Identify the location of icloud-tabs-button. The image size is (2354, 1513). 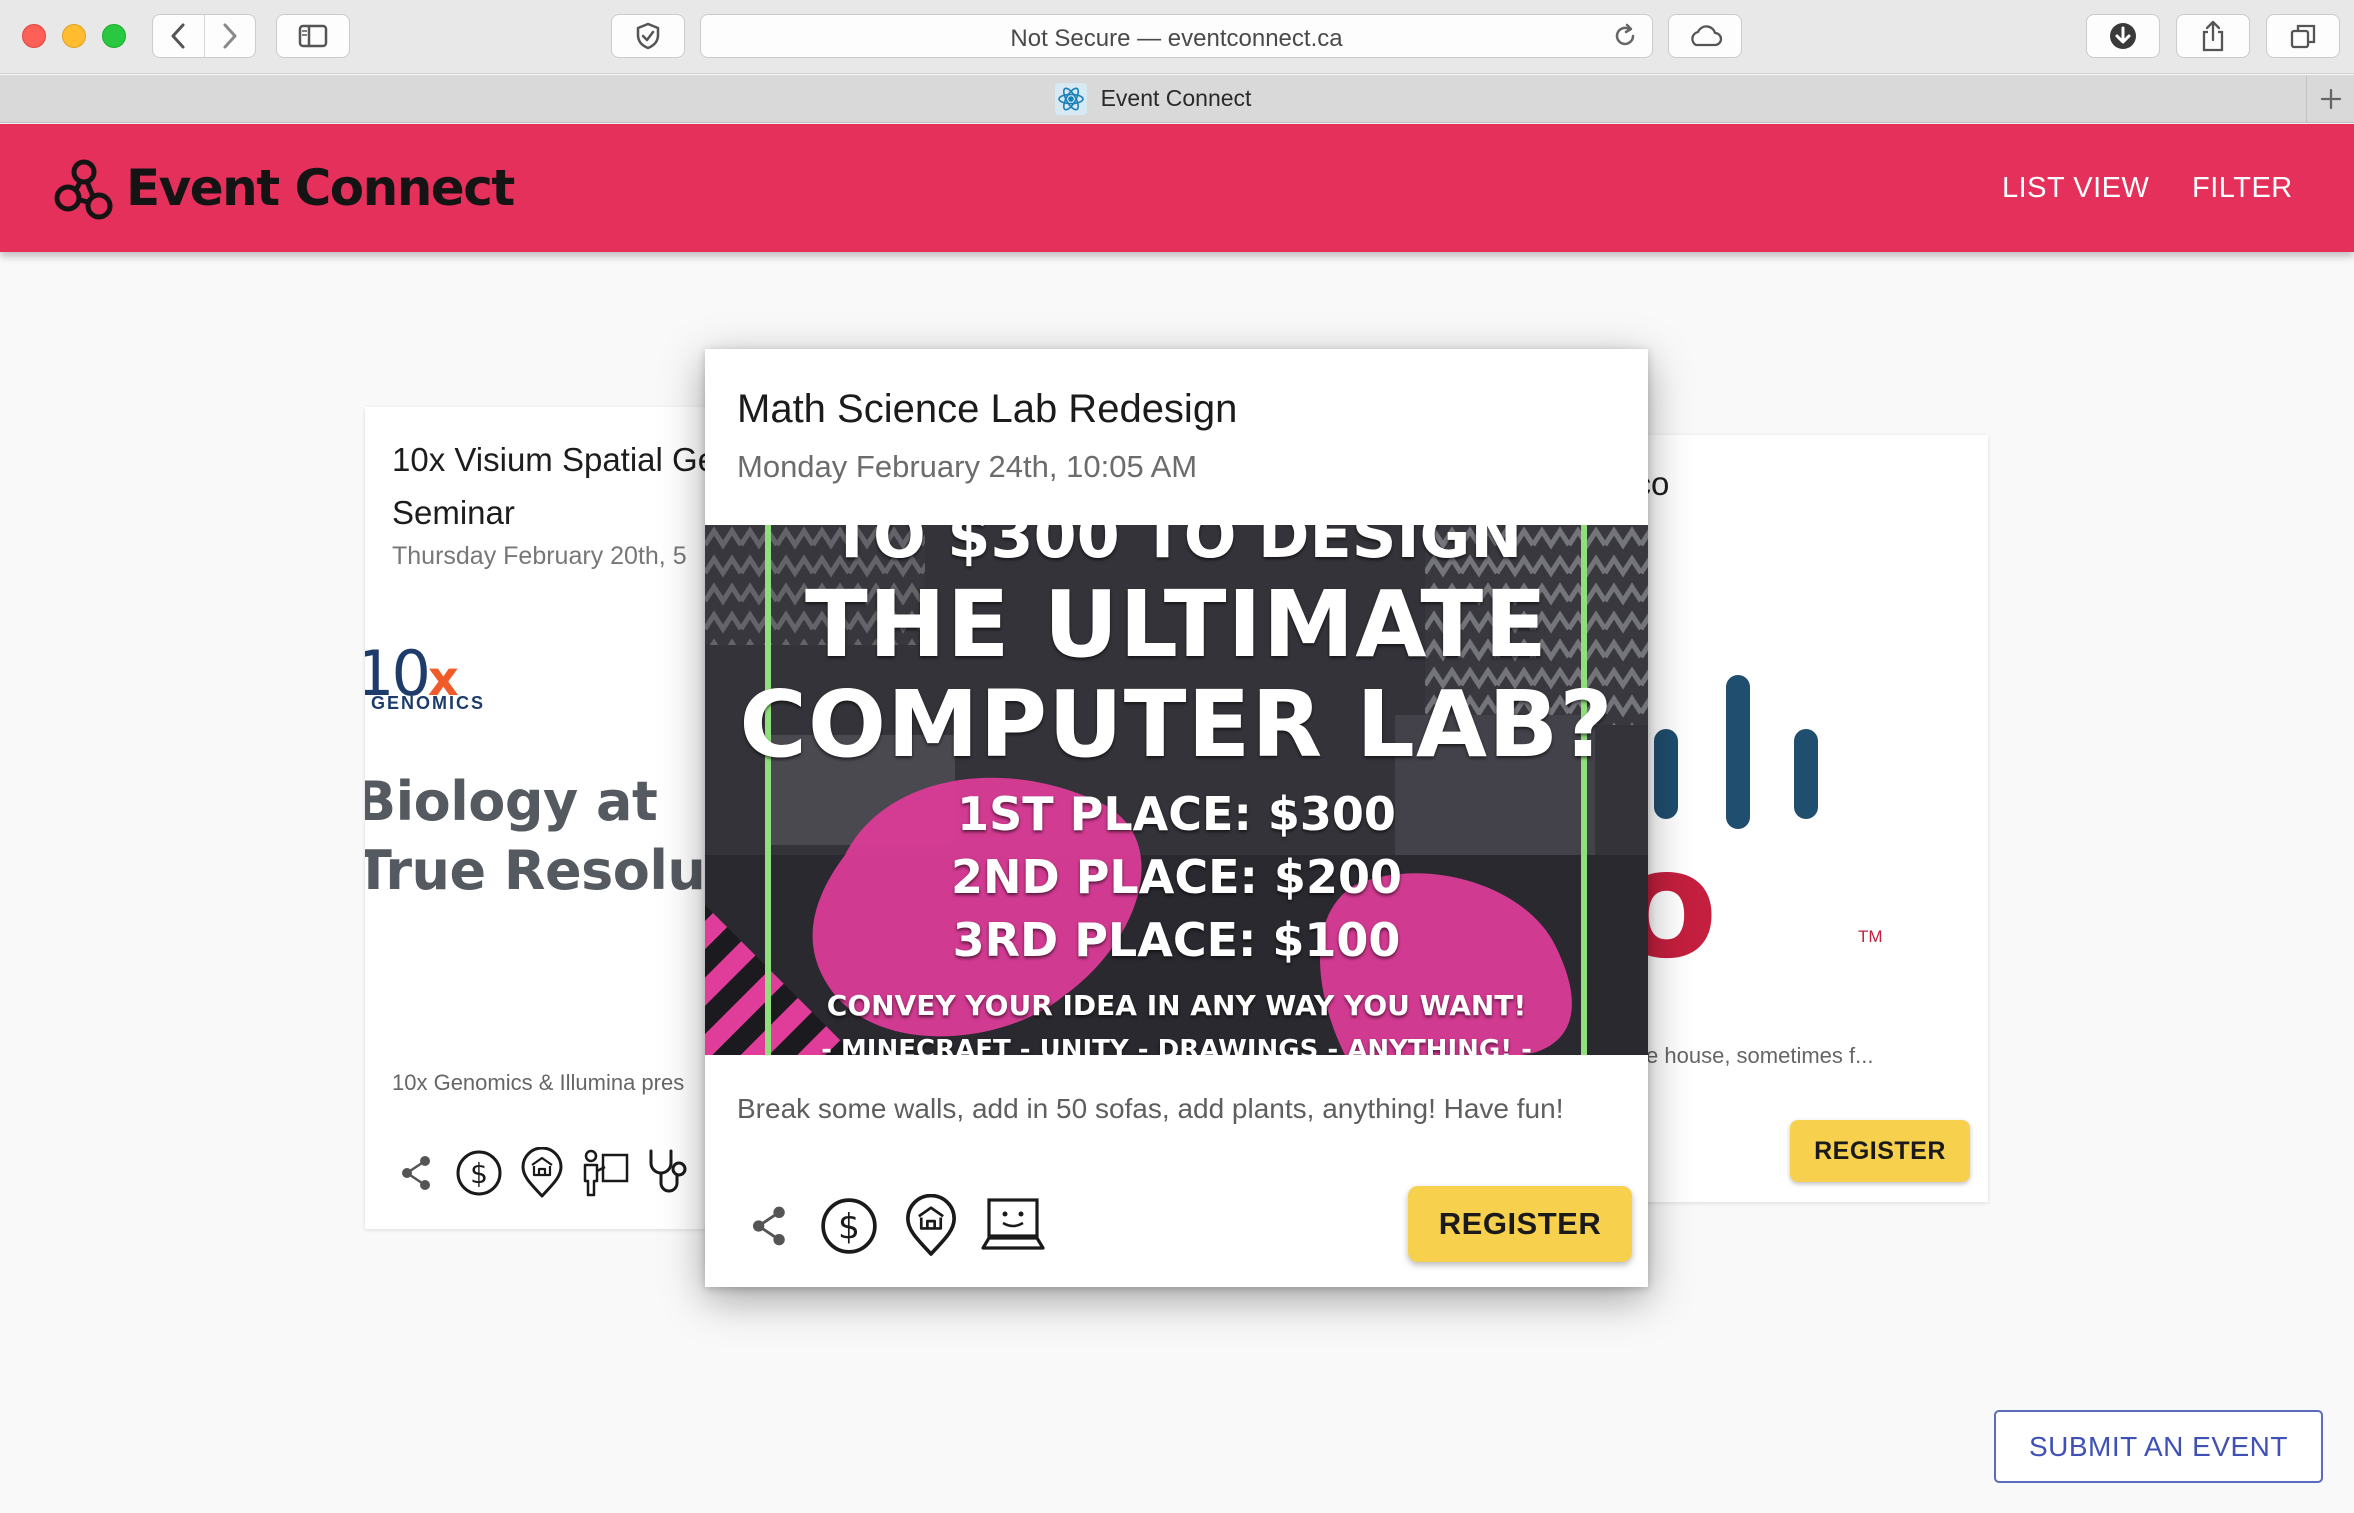
(1705, 36).